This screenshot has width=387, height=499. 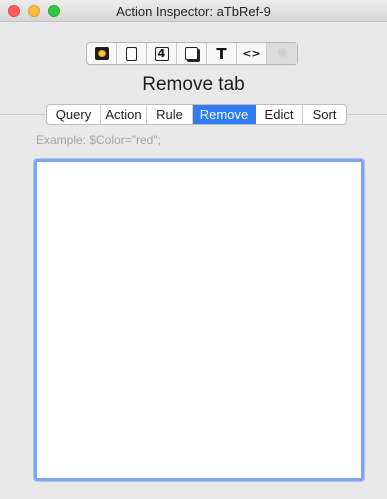 I want to click on title-bar: Action Inspector: aTbRef-9, so click(x=193, y=11).